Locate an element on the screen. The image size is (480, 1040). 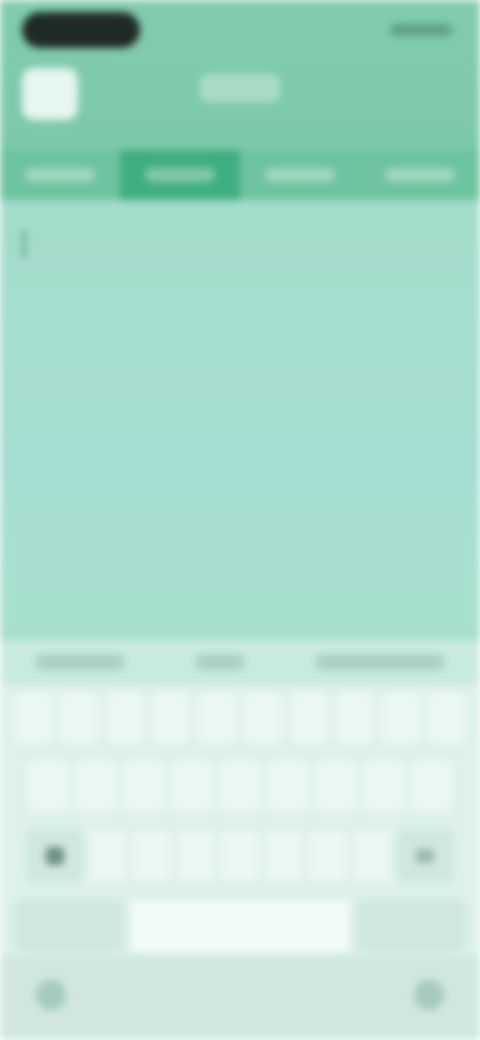
shift-key is located at coordinates (55, 856).